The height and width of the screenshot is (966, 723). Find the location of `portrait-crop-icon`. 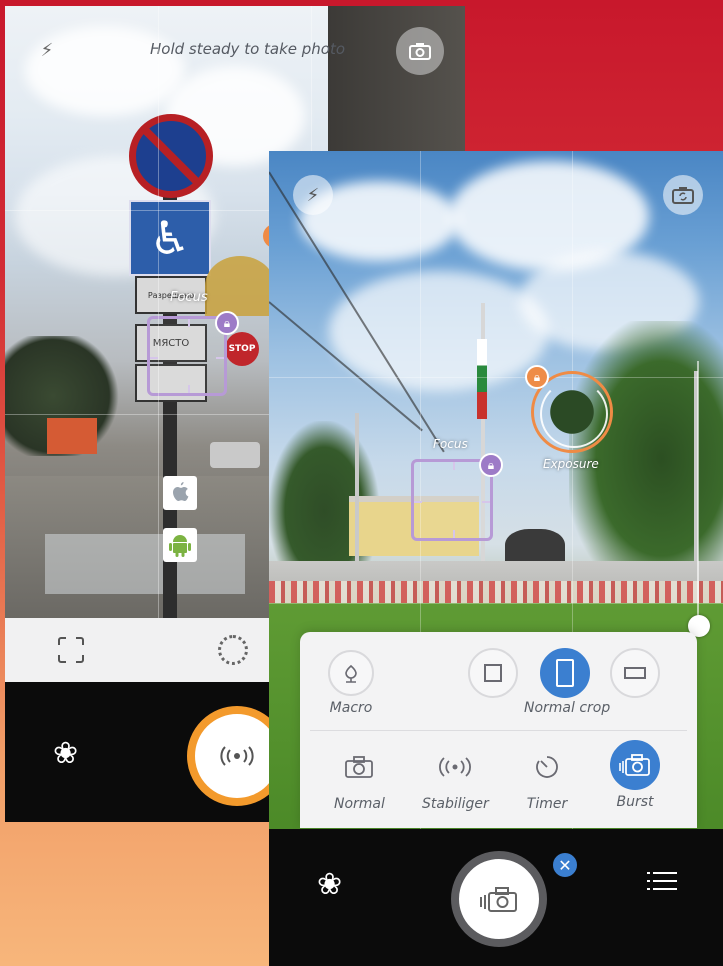

portrait-crop-icon is located at coordinates (565, 673).